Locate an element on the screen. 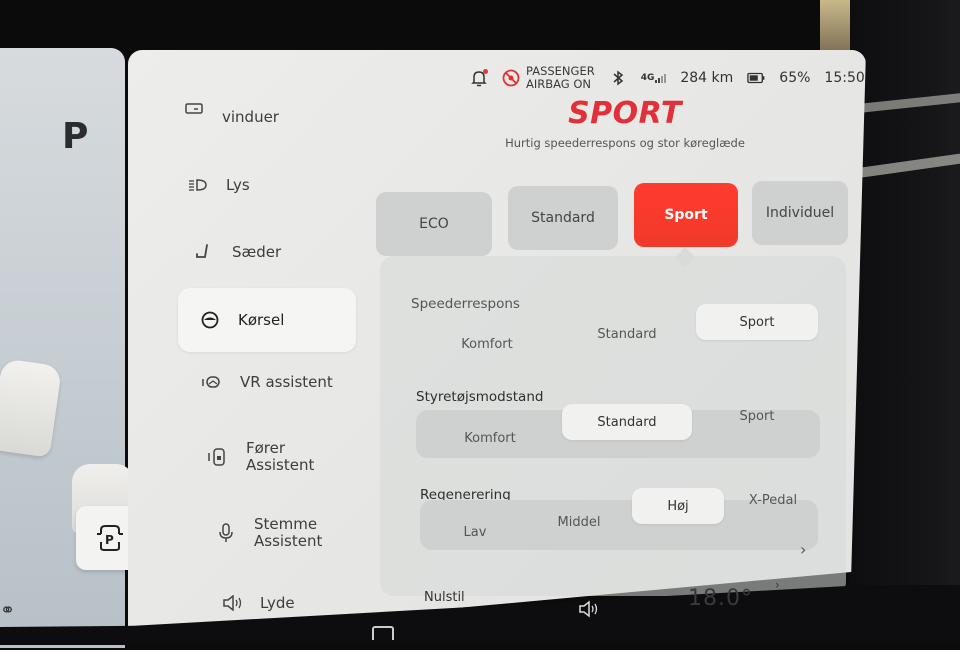  battery-percent: 65% is located at coordinates (794, 78).